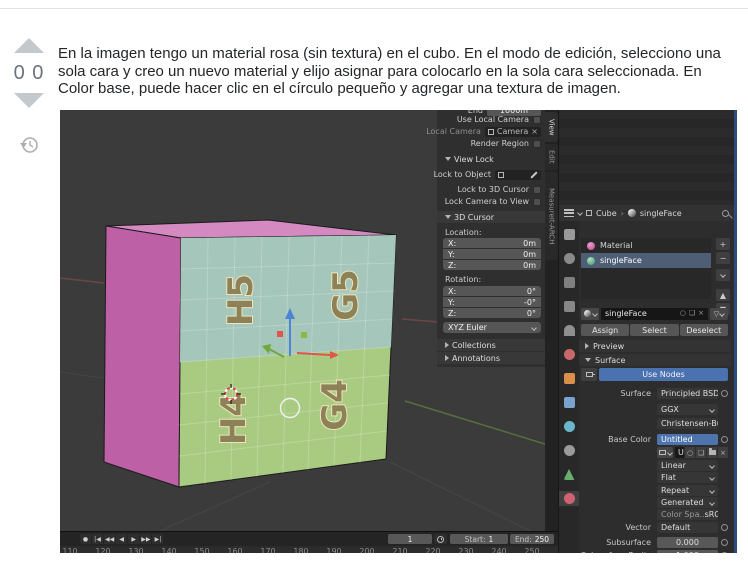  What do you see at coordinates (110, 539) in the screenshot?
I see `prev-keyframe-button: ◀◀` at bounding box center [110, 539].